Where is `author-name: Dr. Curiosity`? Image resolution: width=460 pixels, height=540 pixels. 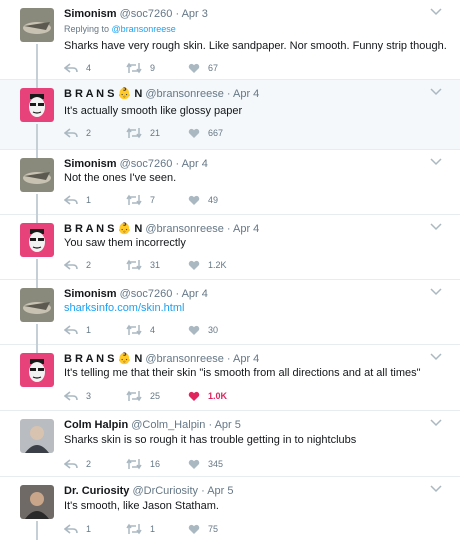 author-name: Dr. Curiosity is located at coordinates (96, 491).